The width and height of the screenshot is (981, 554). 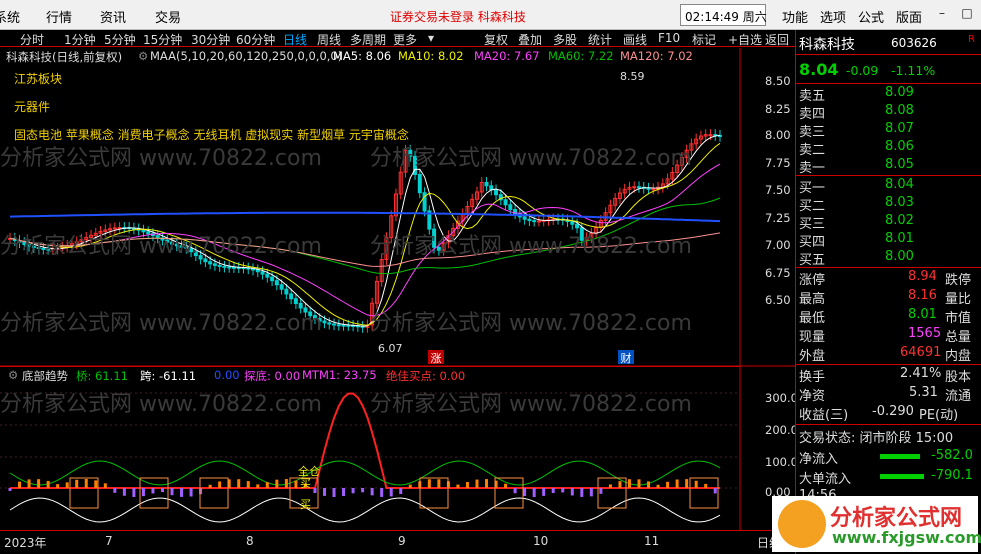 What do you see at coordinates (426, 376) in the screenshot?
I see `best-buy-label: 绝佳买点: 0.00` at bounding box center [426, 376].